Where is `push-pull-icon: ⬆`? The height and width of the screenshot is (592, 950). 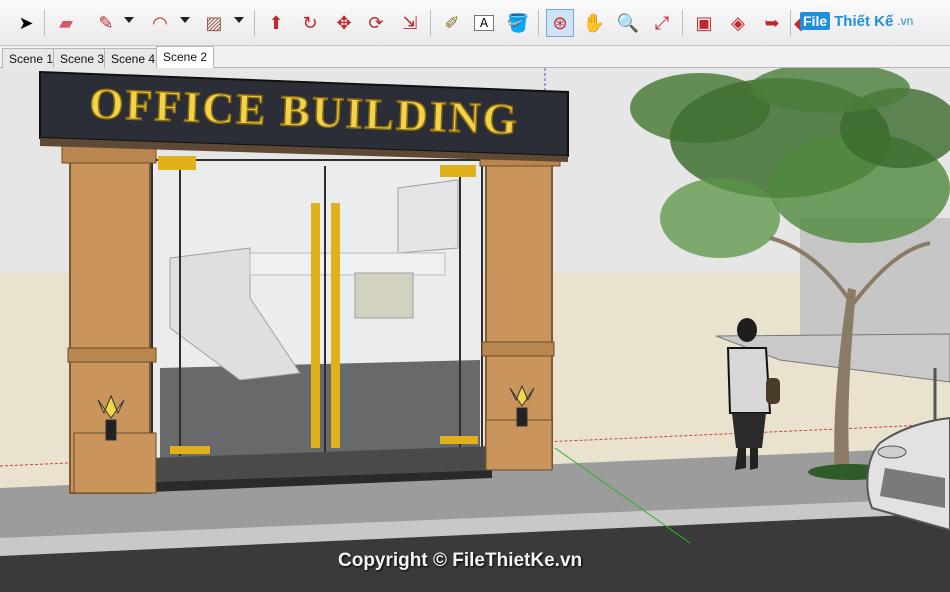 push-pull-icon: ⬆ is located at coordinates (276, 23).